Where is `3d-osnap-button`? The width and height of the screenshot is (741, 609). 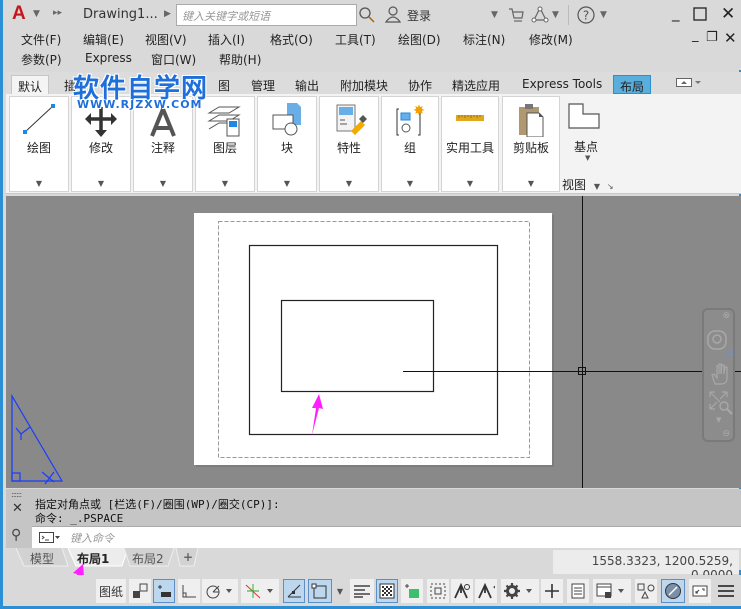 3d-osnap-button is located at coordinates (438, 591).